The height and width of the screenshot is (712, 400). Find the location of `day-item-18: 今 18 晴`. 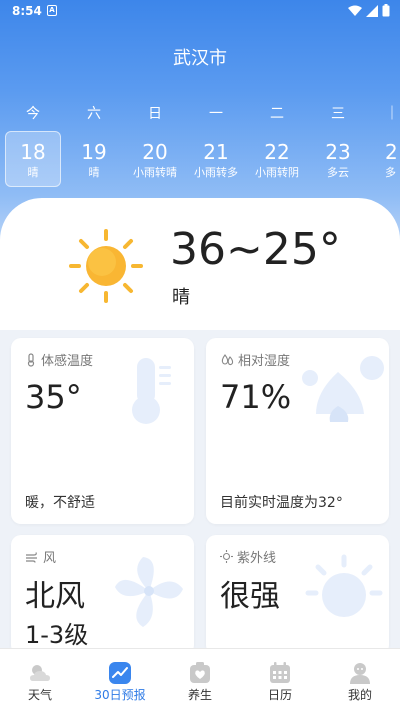

day-item-18: 今 18 晴 is located at coordinates (33, 144).